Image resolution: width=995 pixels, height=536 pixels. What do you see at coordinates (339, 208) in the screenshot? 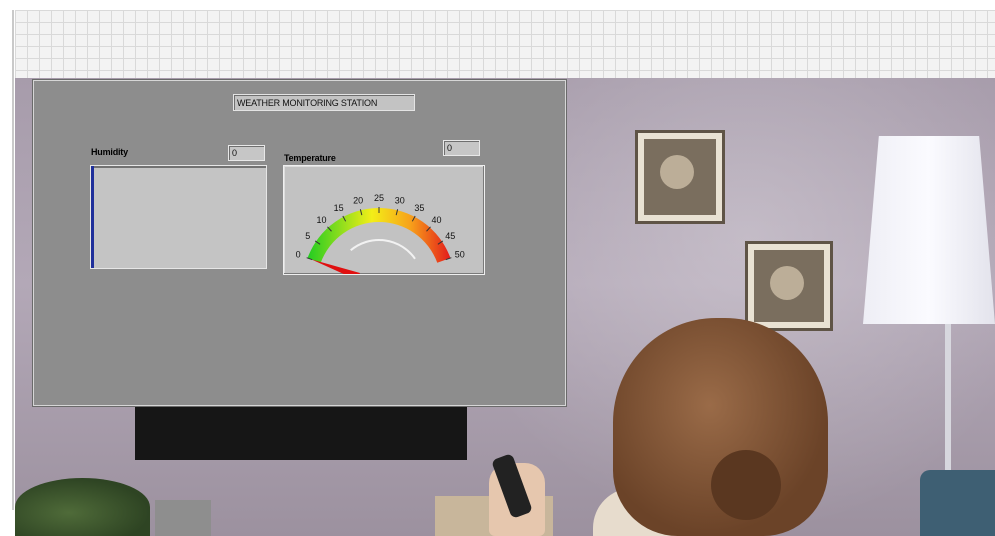
I see `gauge-tick-label: 15` at bounding box center [339, 208].